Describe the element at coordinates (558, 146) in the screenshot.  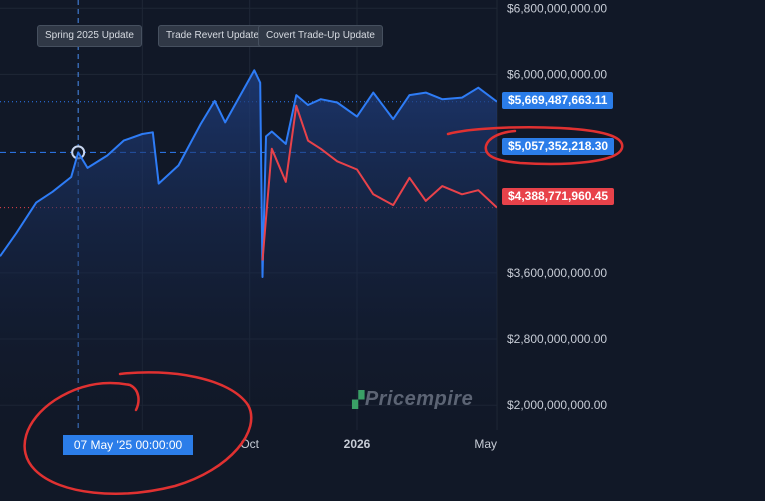
I see `price-tag-crosshair: $5,057,352,218.30` at that location.